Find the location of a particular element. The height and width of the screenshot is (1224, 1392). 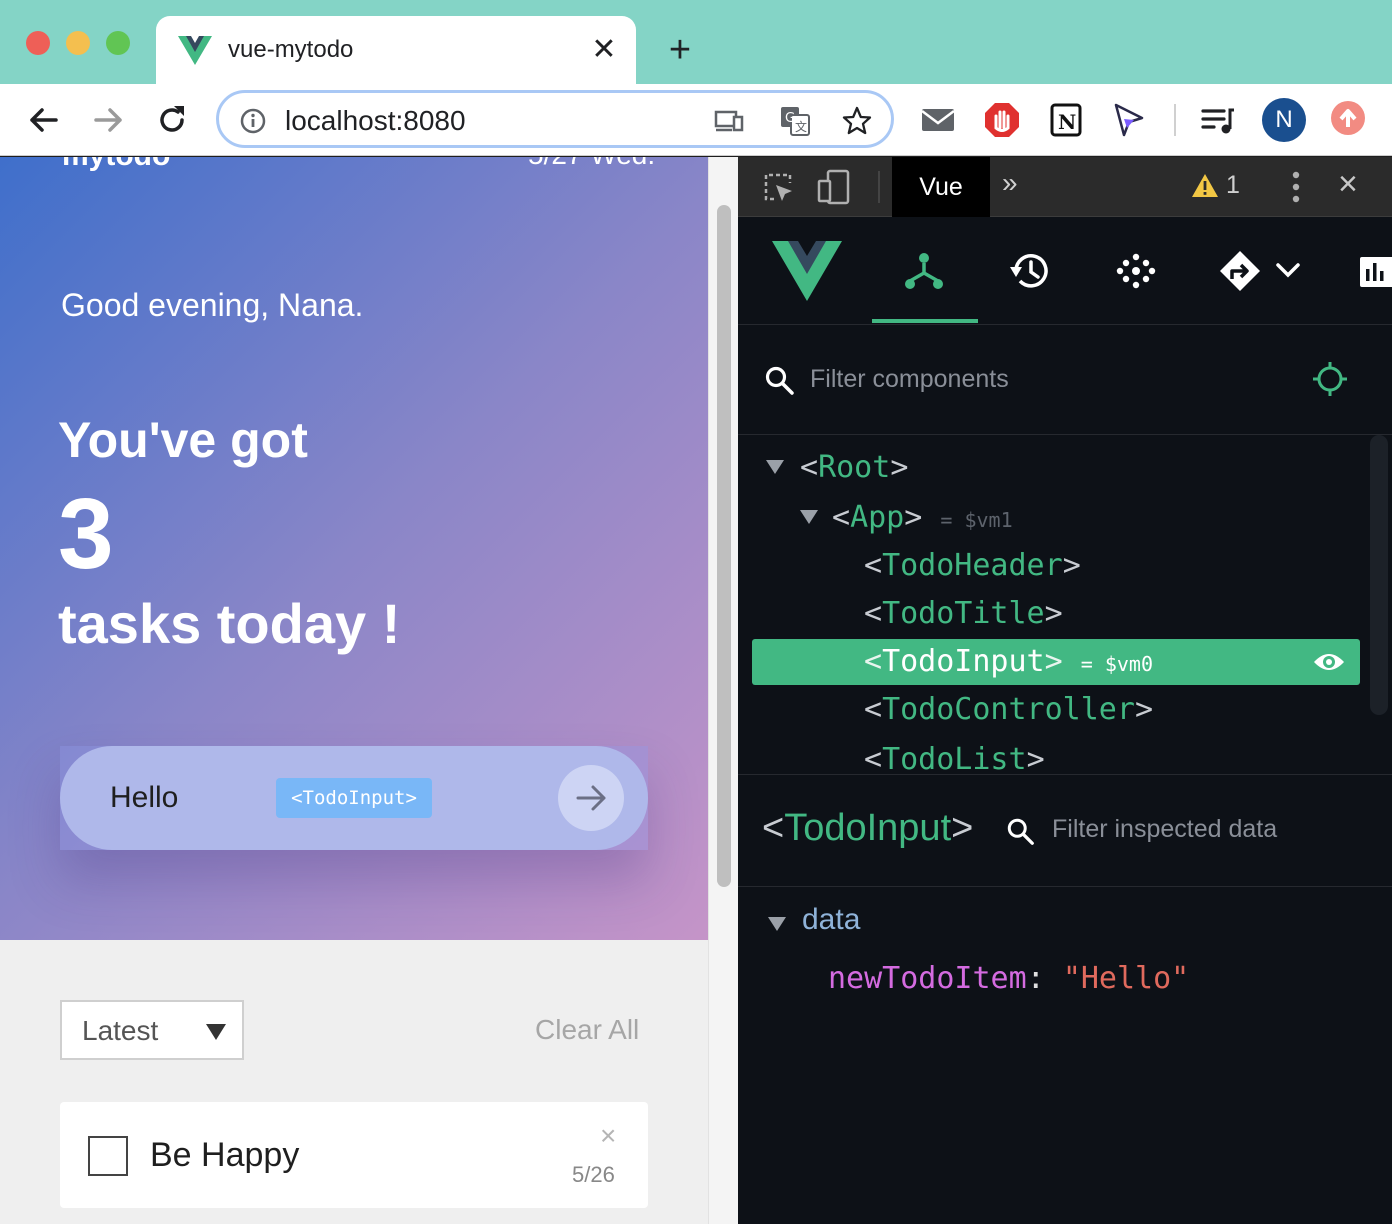

data-section-label: data is located at coordinates (831, 919).